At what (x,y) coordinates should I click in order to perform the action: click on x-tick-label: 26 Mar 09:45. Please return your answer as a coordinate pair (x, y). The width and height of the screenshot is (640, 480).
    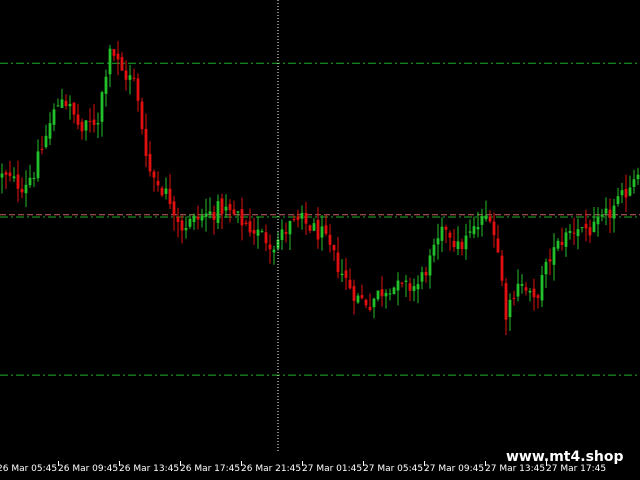
    Looking at the image, I should click on (88, 469).